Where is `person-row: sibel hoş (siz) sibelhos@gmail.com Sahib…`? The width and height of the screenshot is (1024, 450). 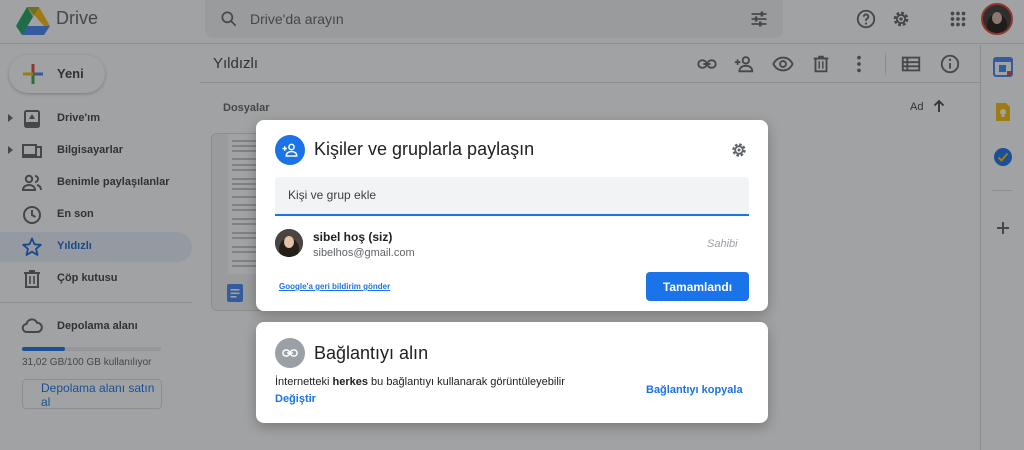
person-row: sibel hoş (siz) sibelhos@gmail.com Sahib… is located at coordinates (512, 248).